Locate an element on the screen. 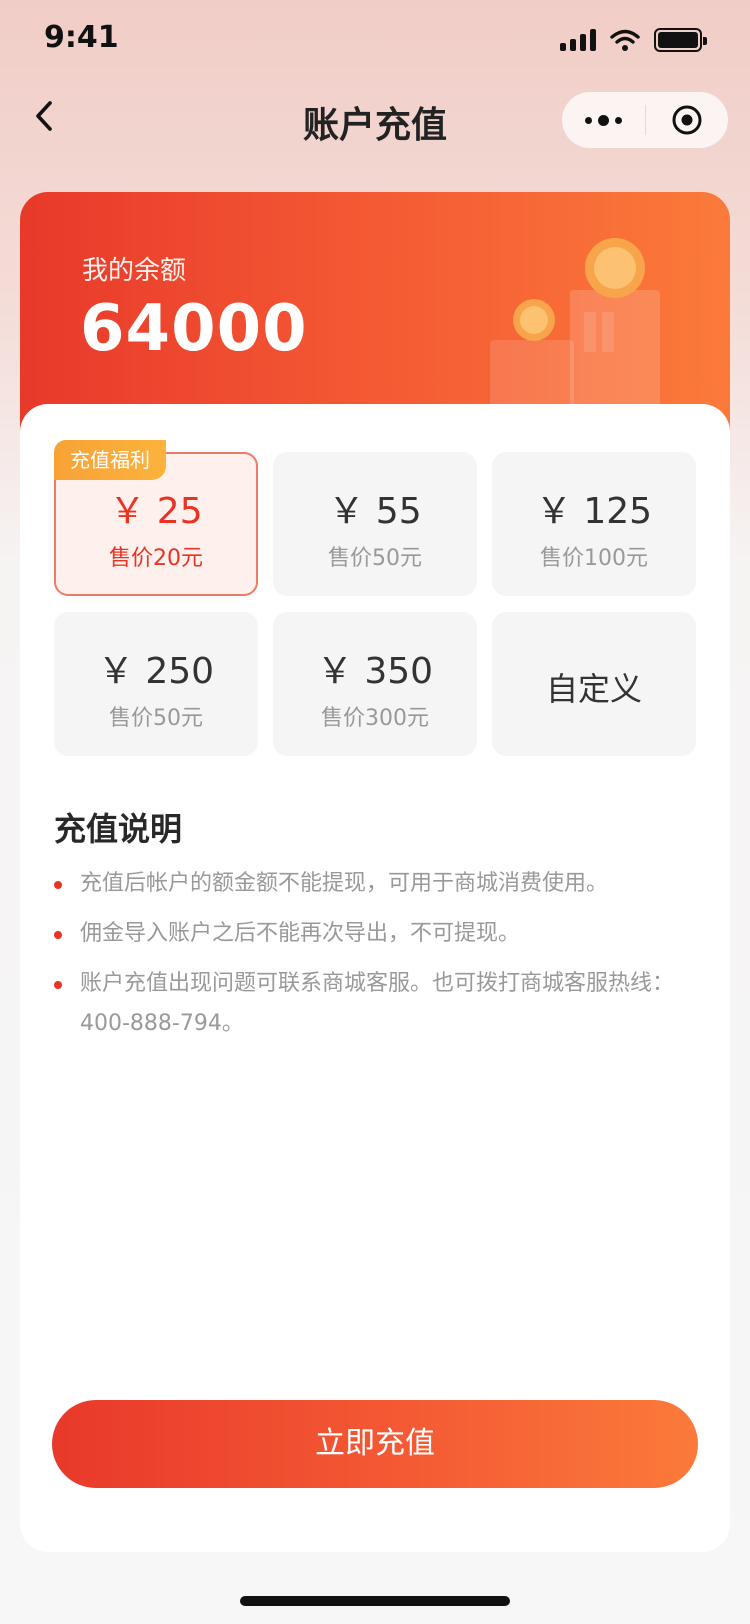 The height and width of the screenshot is (1624, 750). custom-amount-option: 自定义 is located at coordinates (594, 684).